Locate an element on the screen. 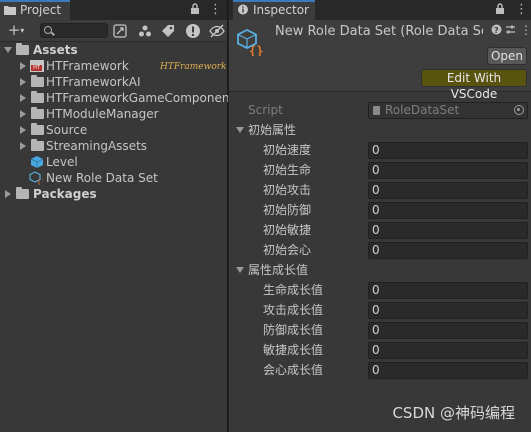  search-by-label-icon is located at coordinates (168, 31).